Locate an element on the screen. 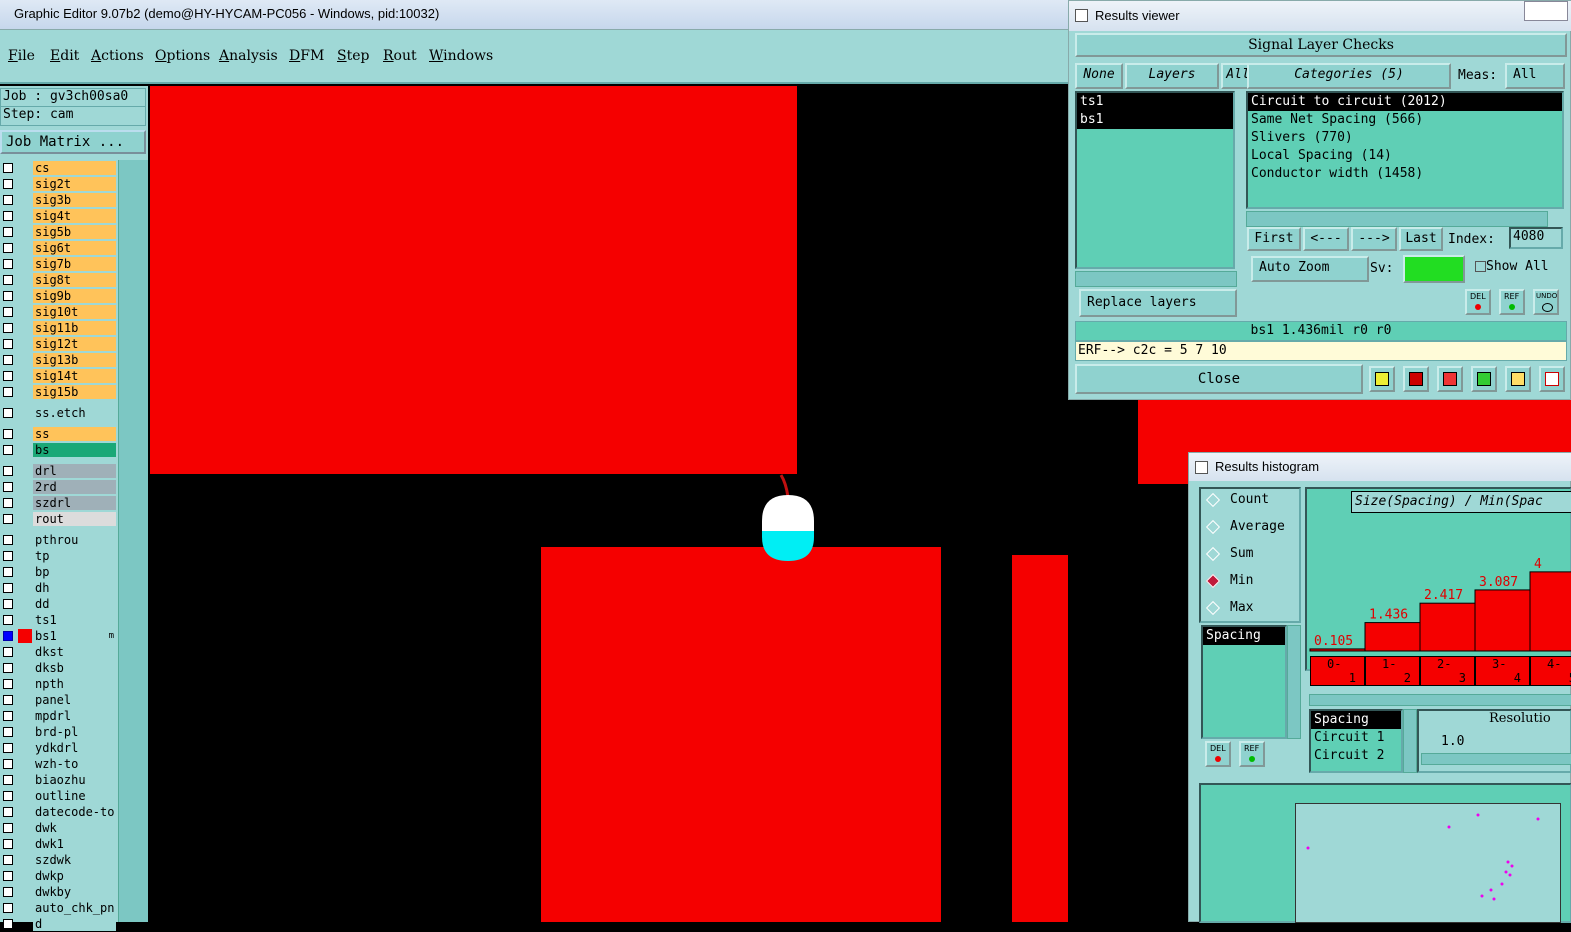 The height and width of the screenshot is (932, 1571). layer-name: sig8t is located at coordinates (74, 280).